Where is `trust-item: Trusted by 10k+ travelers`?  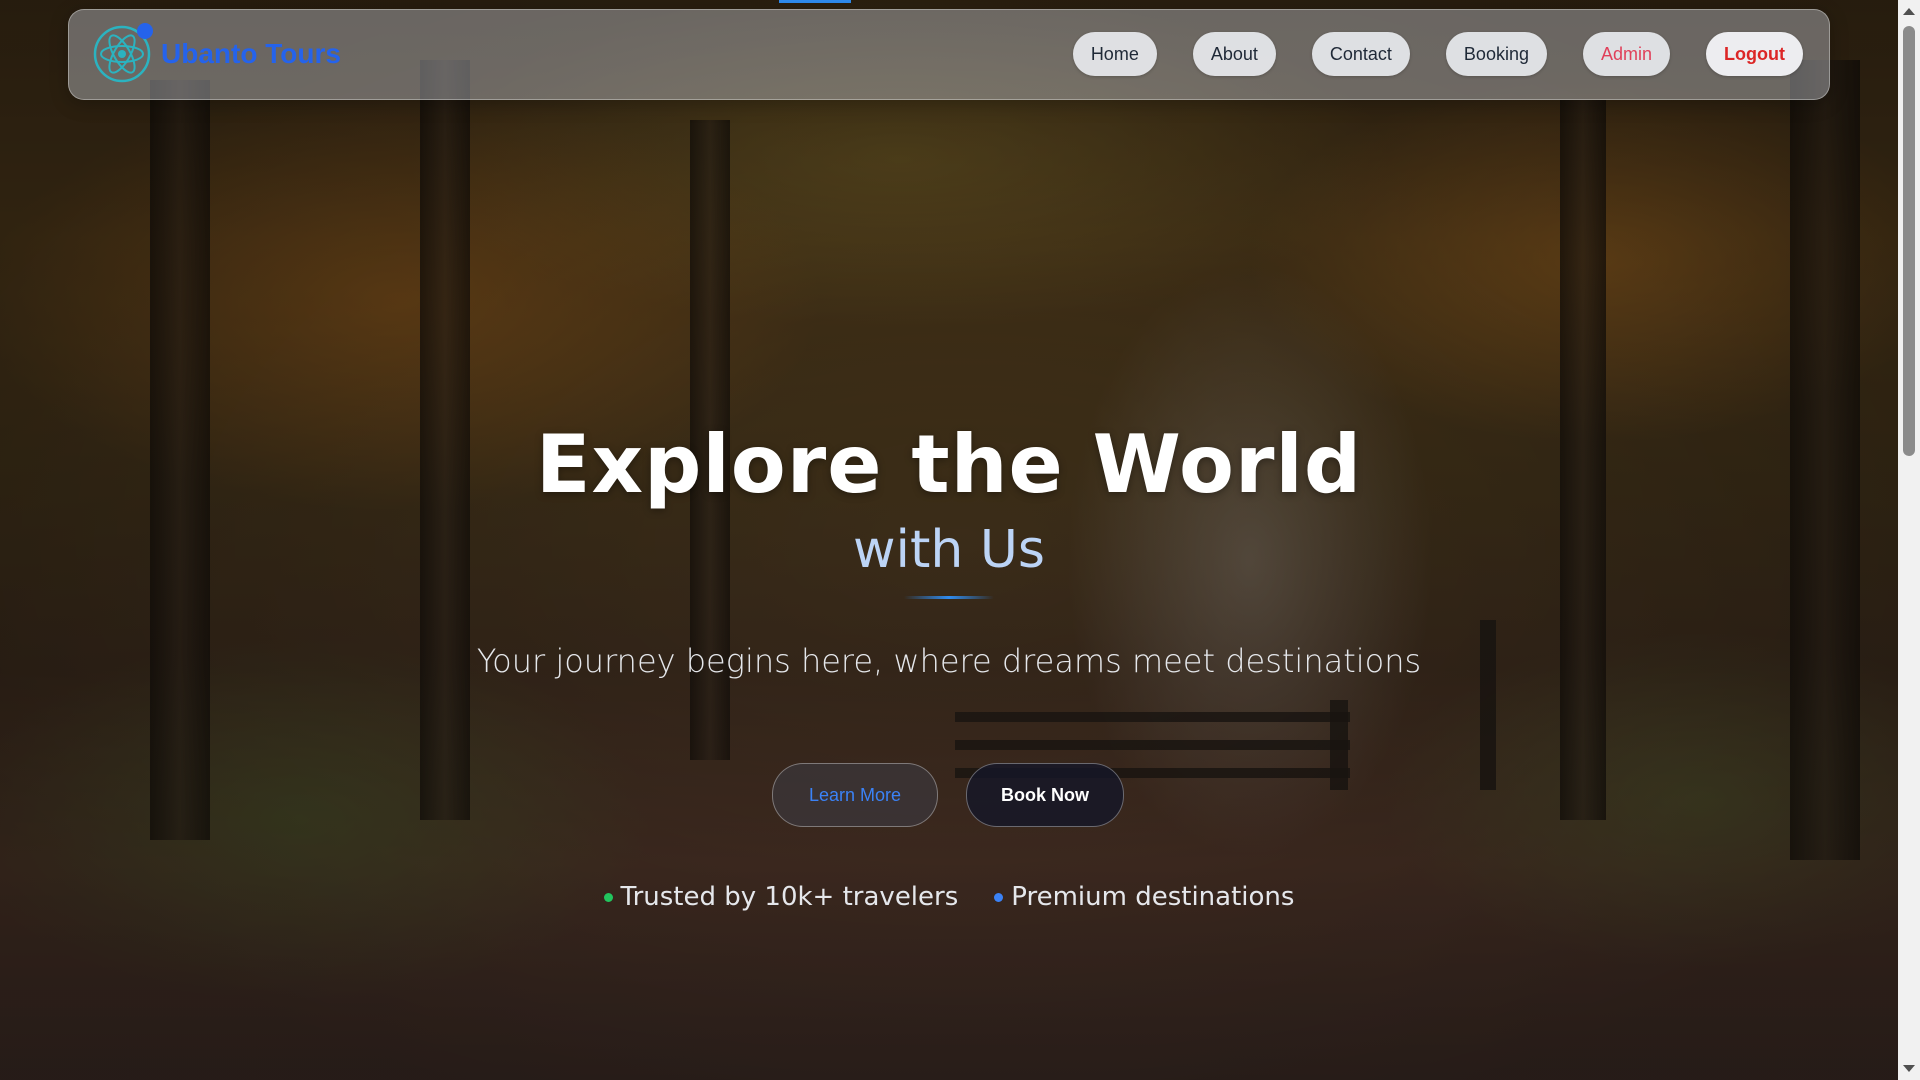 trust-item: Trusted by 10k+ travelers is located at coordinates (781, 897).